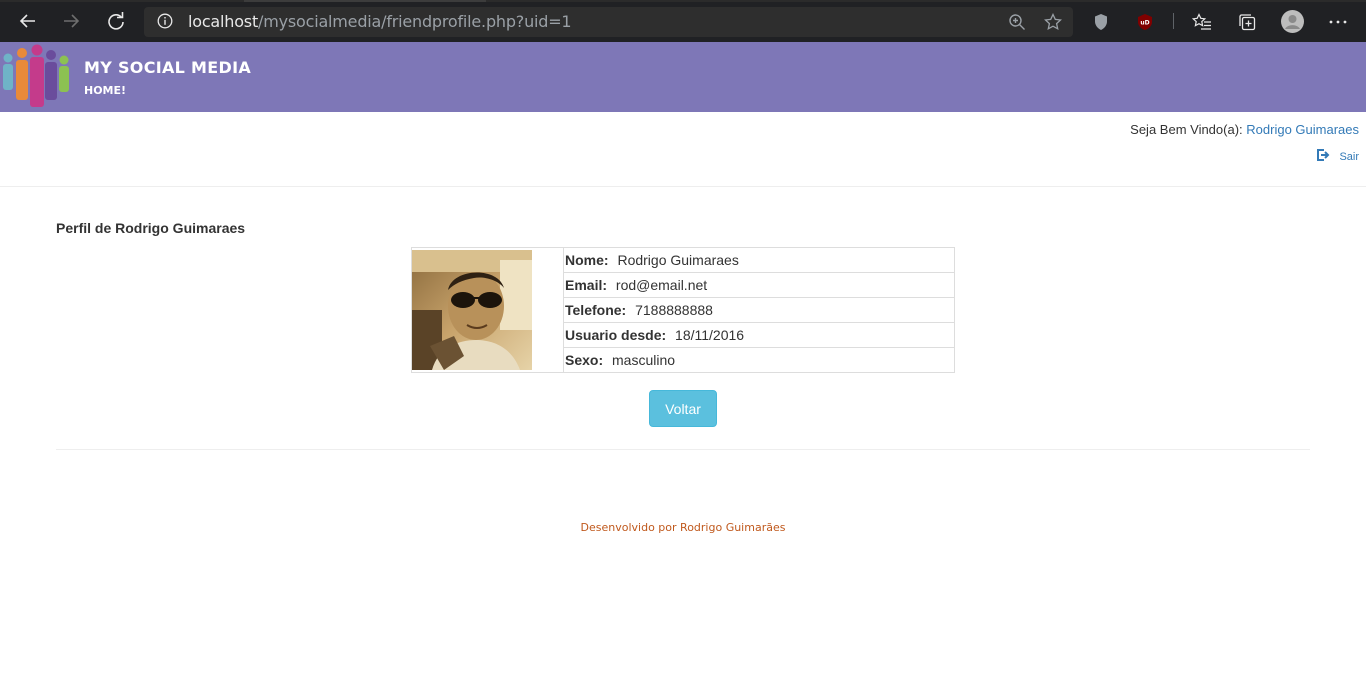 Image resolution: width=1366 pixels, height=698 pixels. What do you see at coordinates (151, 228) in the screenshot?
I see `page-title: Perfil de Rodrigo Guimaraes` at bounding box center [151, 228].